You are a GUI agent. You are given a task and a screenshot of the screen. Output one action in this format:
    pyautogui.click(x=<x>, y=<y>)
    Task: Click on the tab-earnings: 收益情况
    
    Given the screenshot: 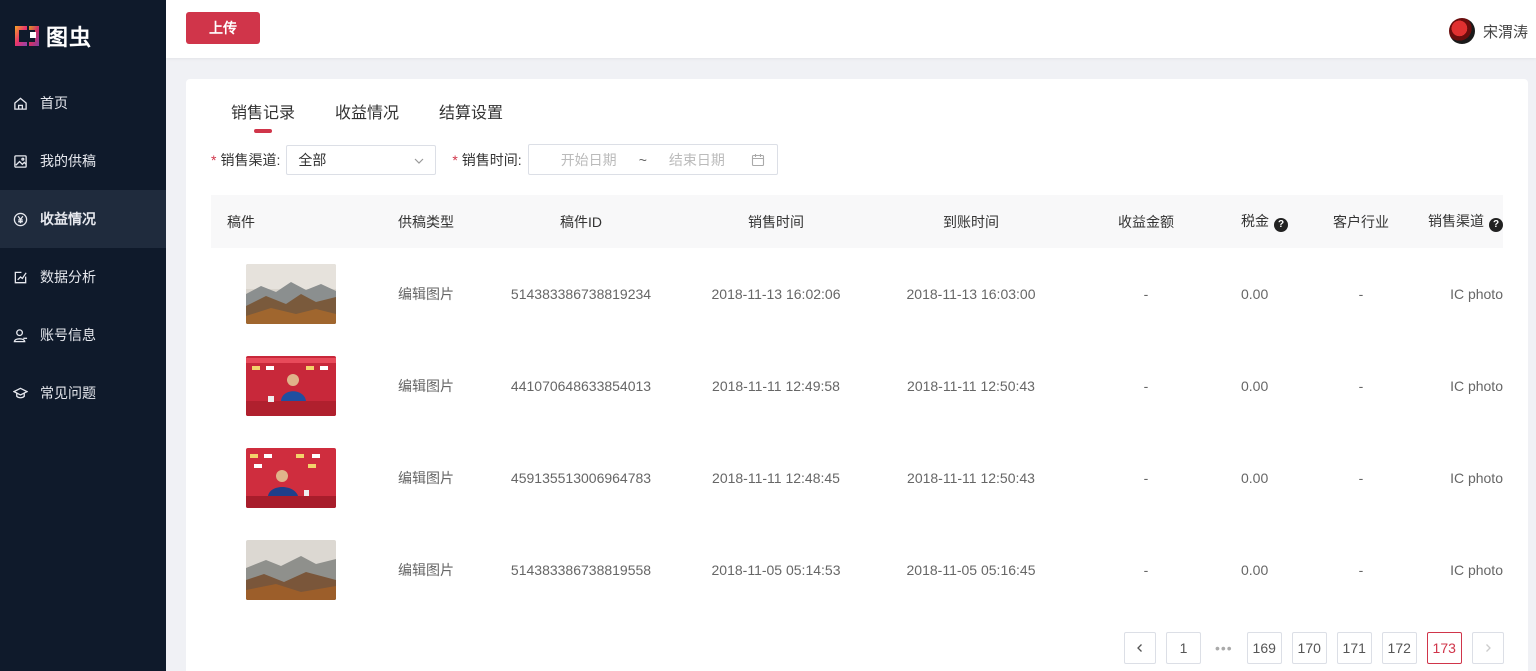 What is the action you would take?
    pyautogui.click(x=367, y=116)
    